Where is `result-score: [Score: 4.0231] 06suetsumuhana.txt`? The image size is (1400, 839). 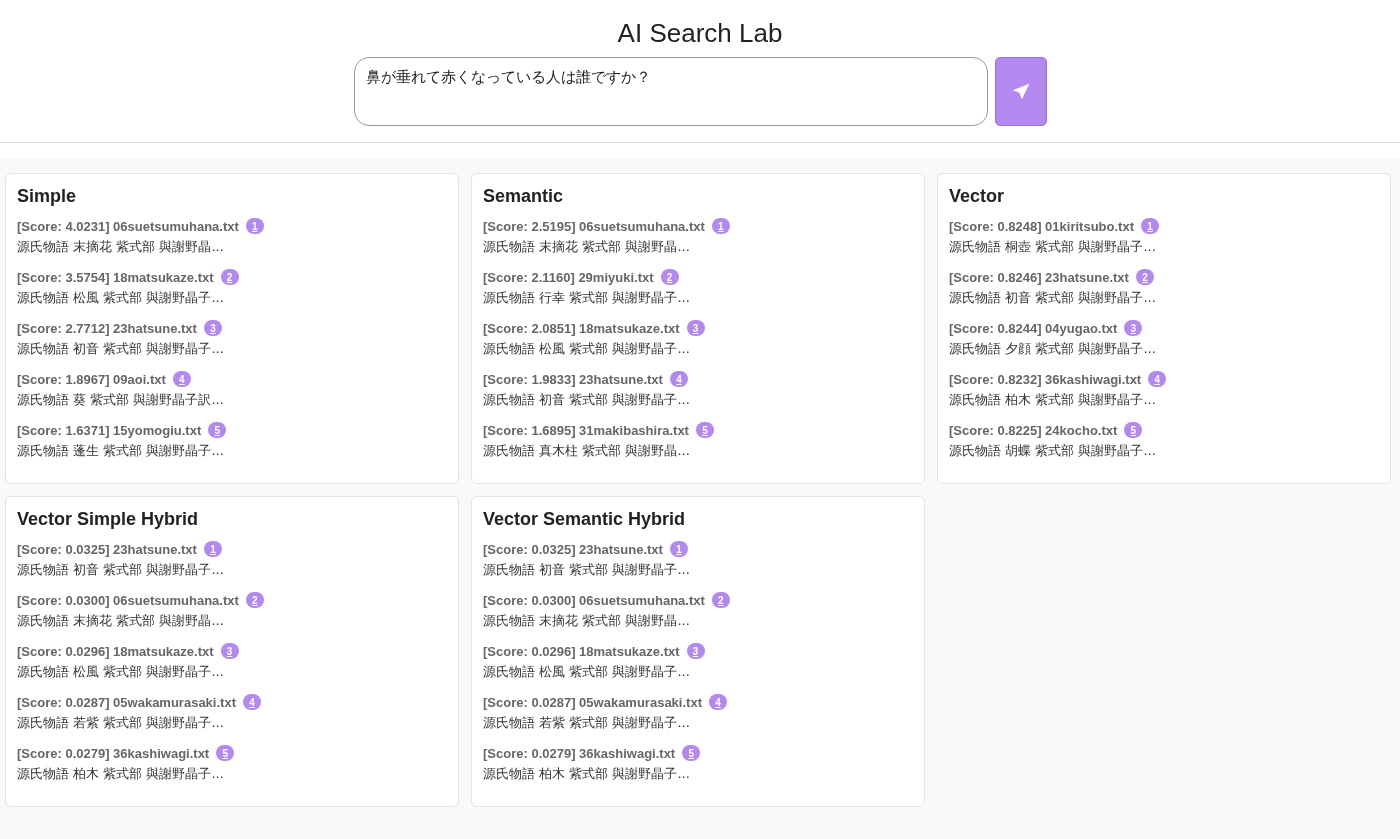
result-score: [Score: 4.0231] 06suetsumuhana.txt is located at coordinates (128, 226).